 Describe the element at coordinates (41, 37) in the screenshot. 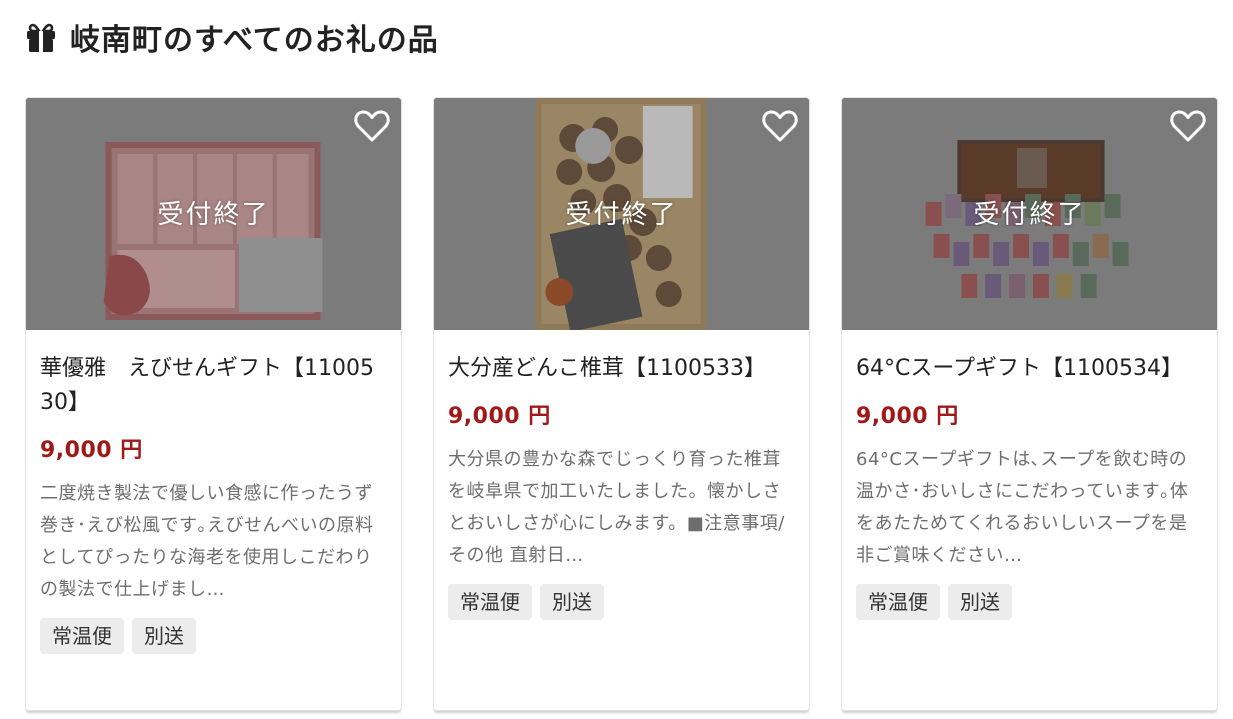

I see `gift-icon` at that location.